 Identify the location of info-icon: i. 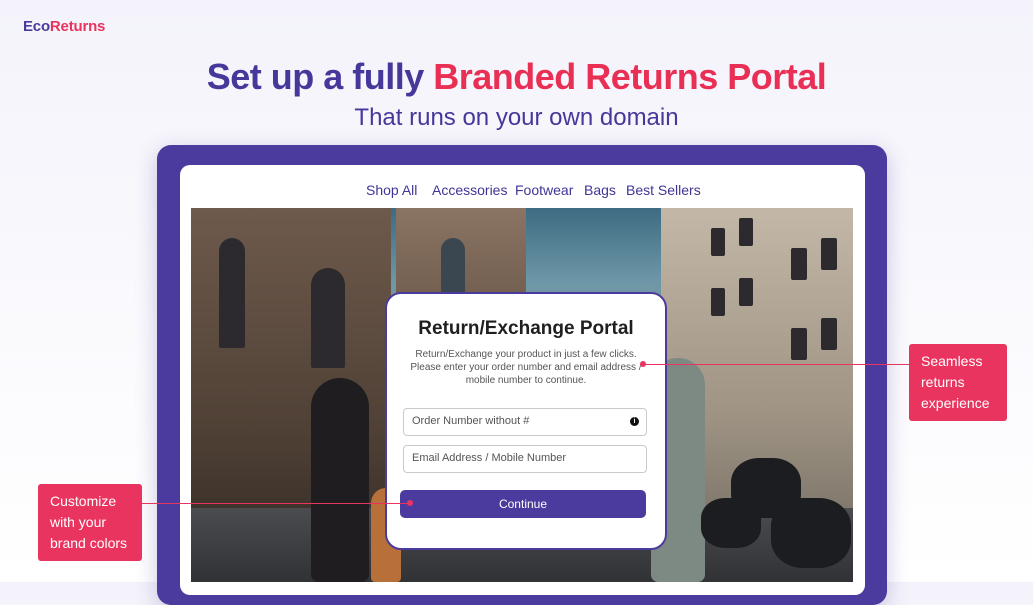
(634, 421).